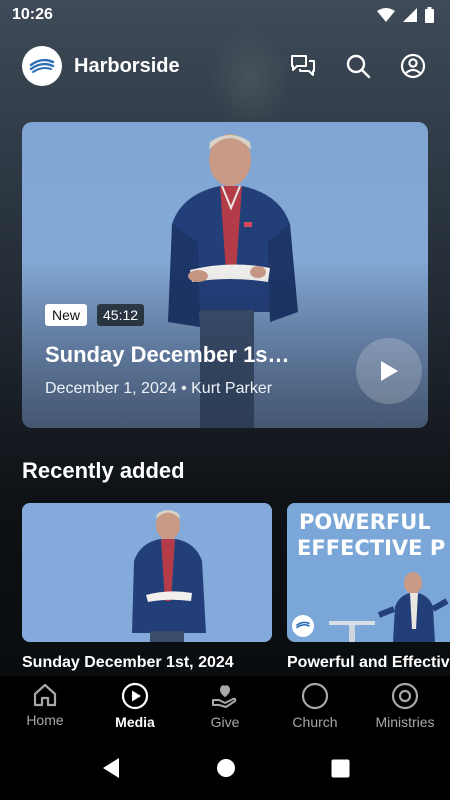  I want to click on status-bar: 10:26, so click(225, 15).